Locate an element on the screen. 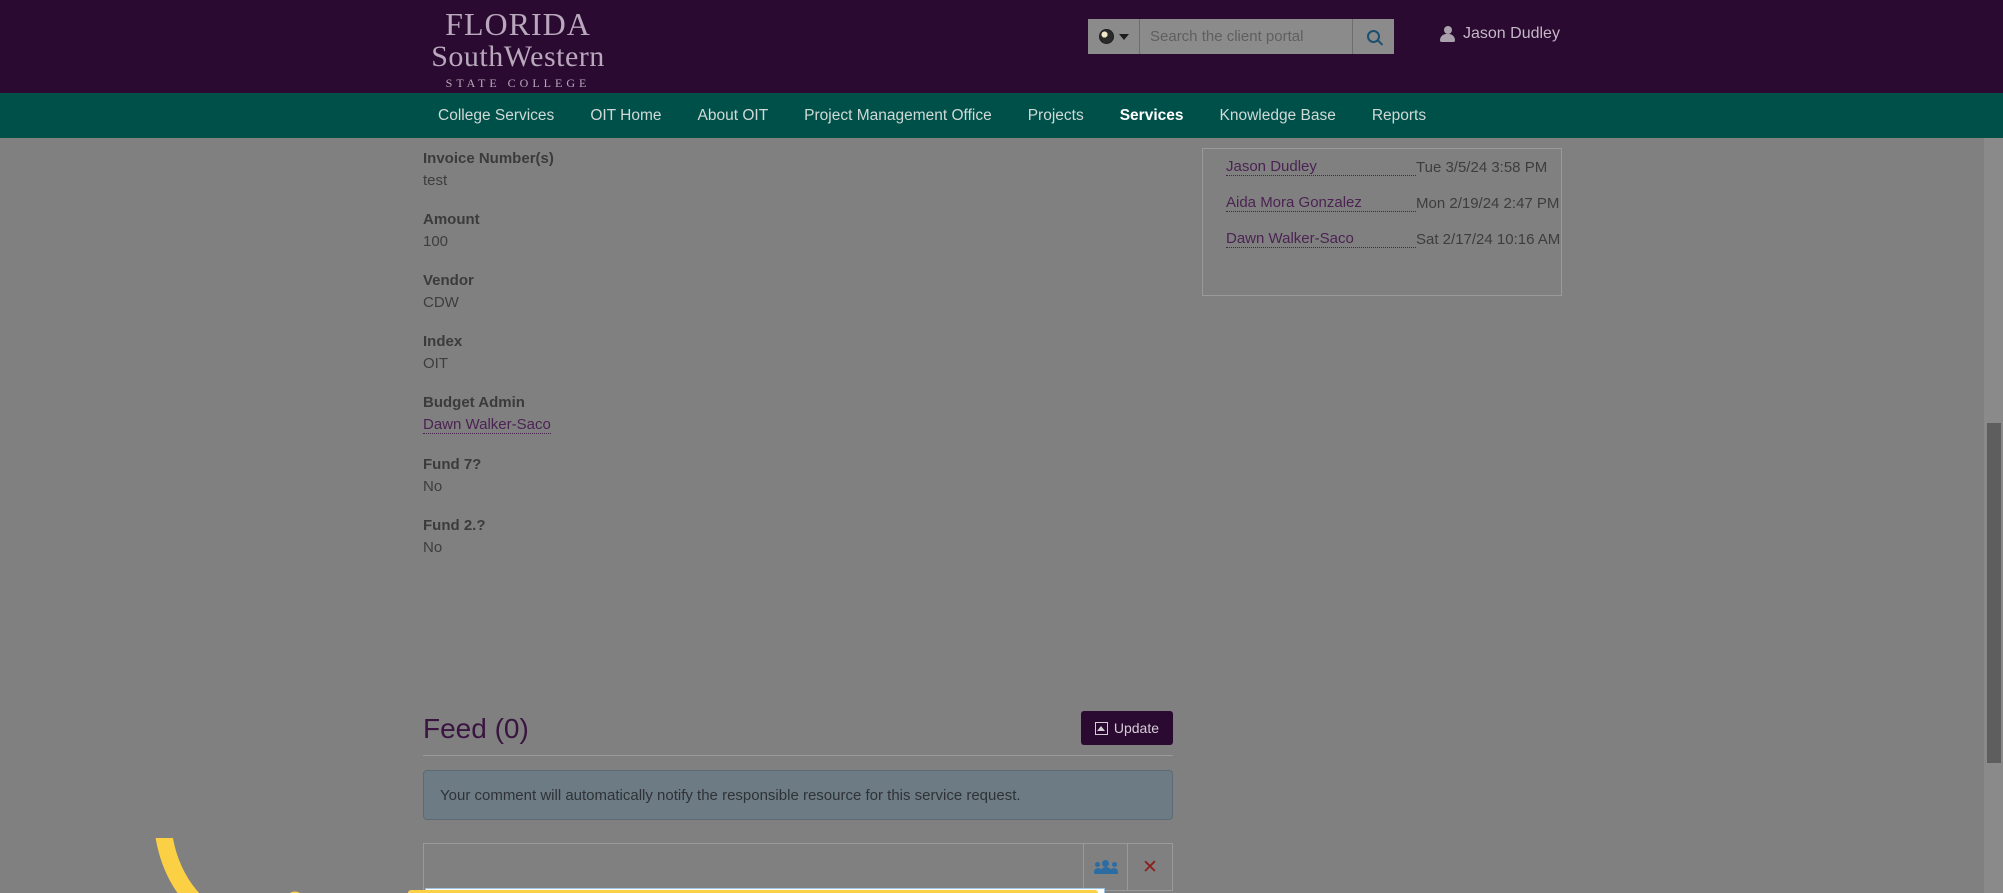 The image size is (2003, 893). comment-recipient-row: ✕ is located at coordinates (798, 867).